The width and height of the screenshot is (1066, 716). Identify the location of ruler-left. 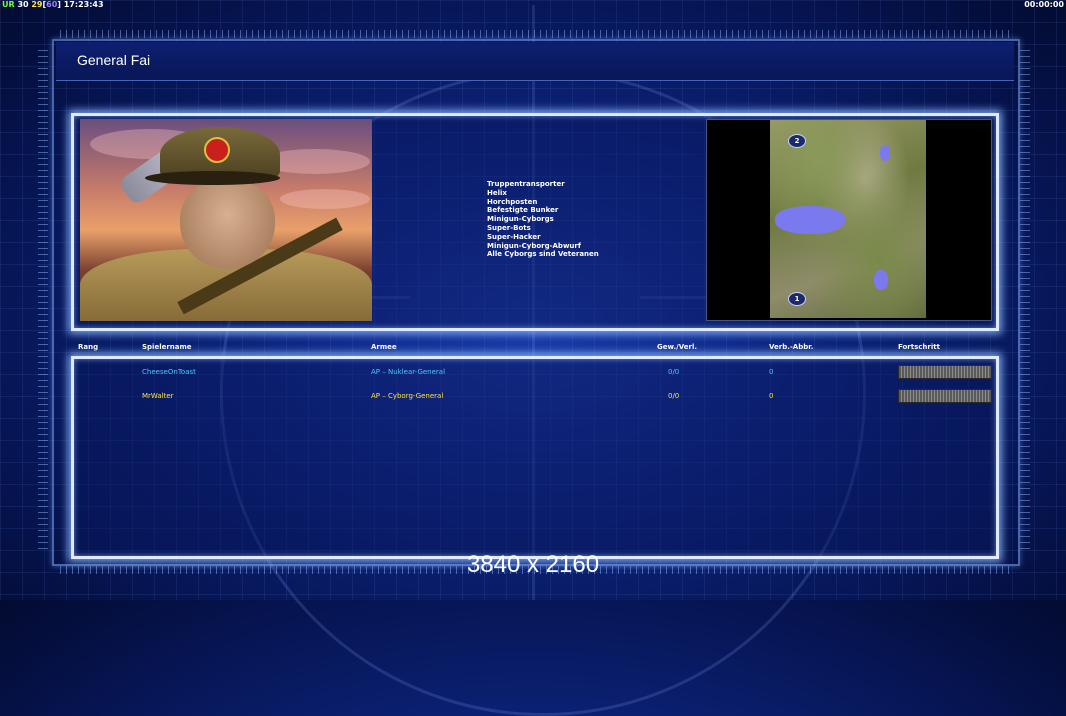
(43, 300).